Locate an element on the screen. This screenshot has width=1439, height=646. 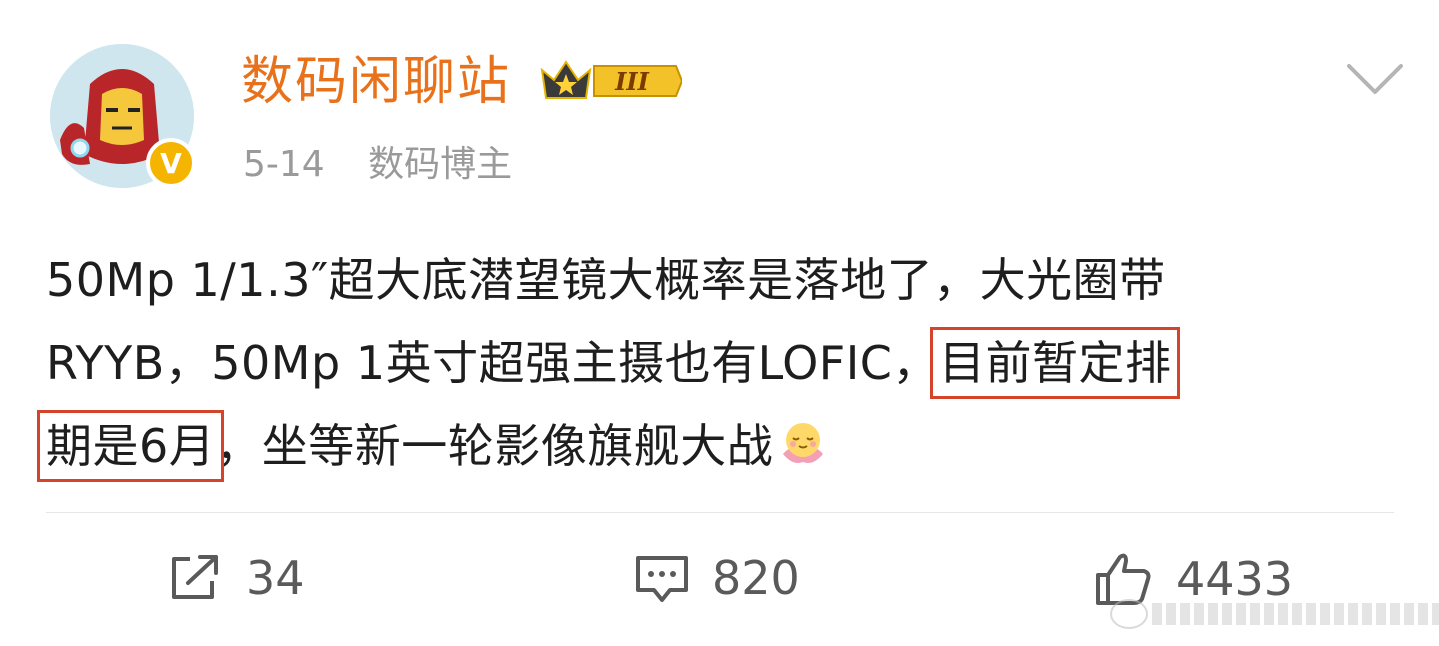
lotus-smile-emoji-icon is located at coordinates (803, 452).